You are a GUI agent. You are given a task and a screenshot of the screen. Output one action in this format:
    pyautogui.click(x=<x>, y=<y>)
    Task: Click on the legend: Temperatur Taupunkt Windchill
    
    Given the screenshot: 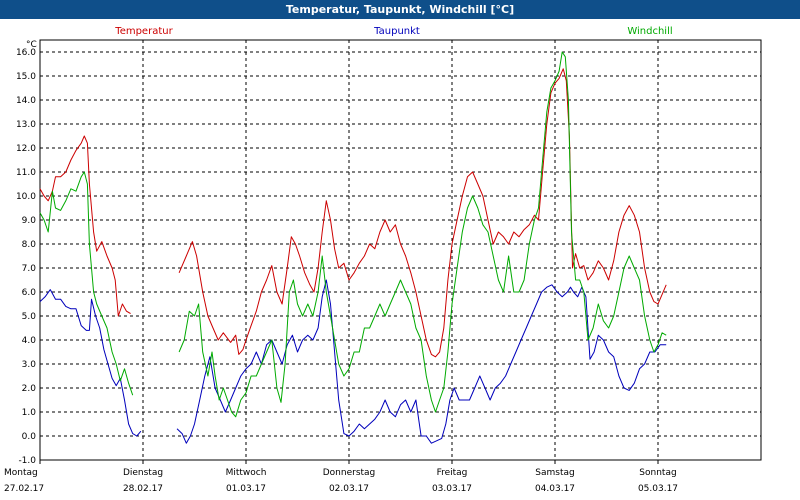 What is the action you would take?
    pyautogui.click(x=393, y=31)
    